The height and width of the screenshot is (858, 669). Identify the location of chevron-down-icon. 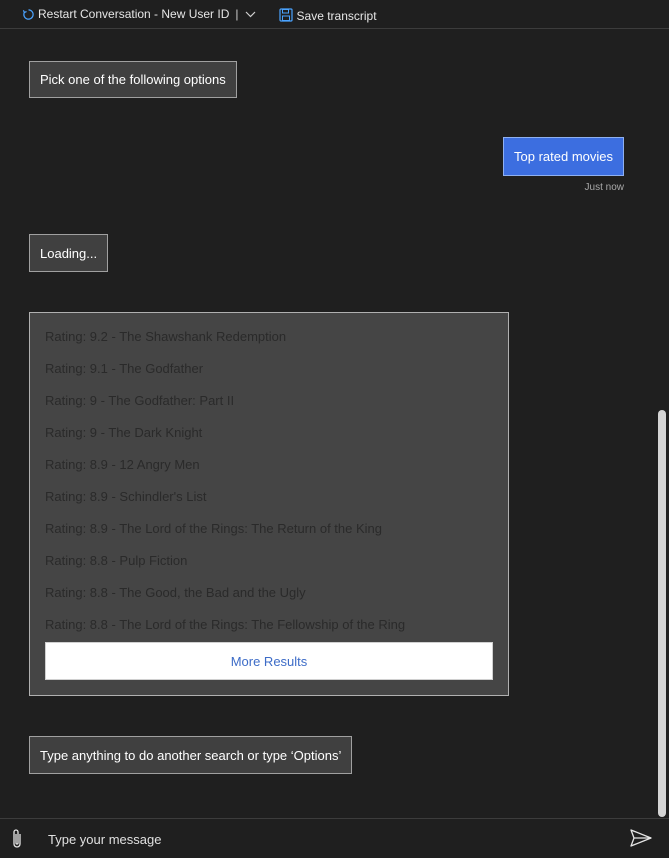
(250, 14).